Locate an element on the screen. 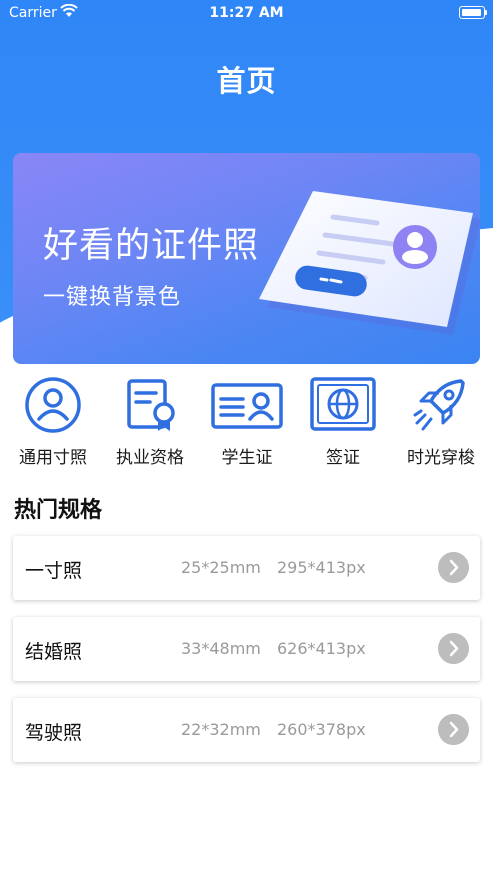 This screenshot has width=493, height=879. spec-size: 33*48mm is located at coordinates (221, 648).